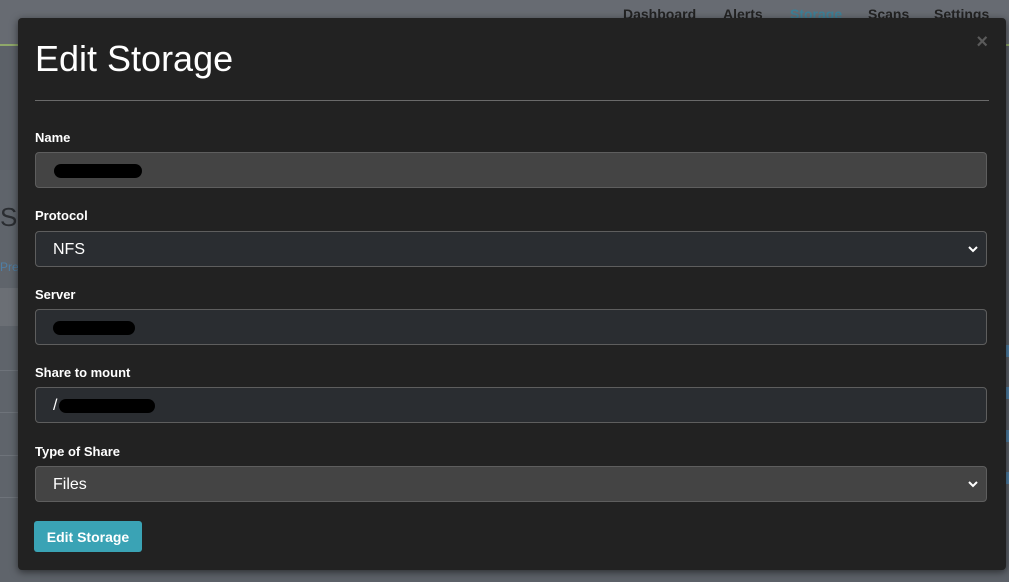  Describe the element at coordinates (134, 58) in the screenshot. I see `modal-title: Edit Storage` at that location.